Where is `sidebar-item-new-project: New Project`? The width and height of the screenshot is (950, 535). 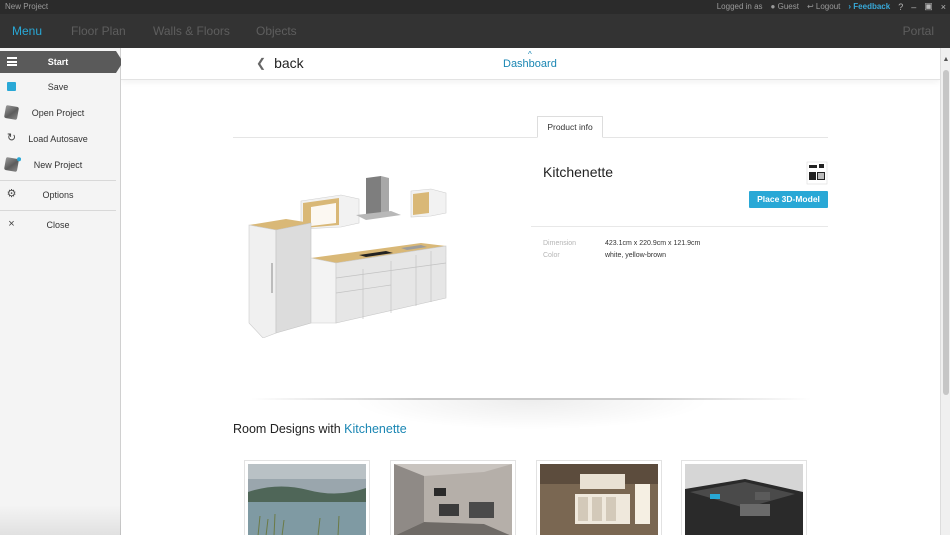
sidebar-item-new-project: New Project is located at coordinates (58, 165).